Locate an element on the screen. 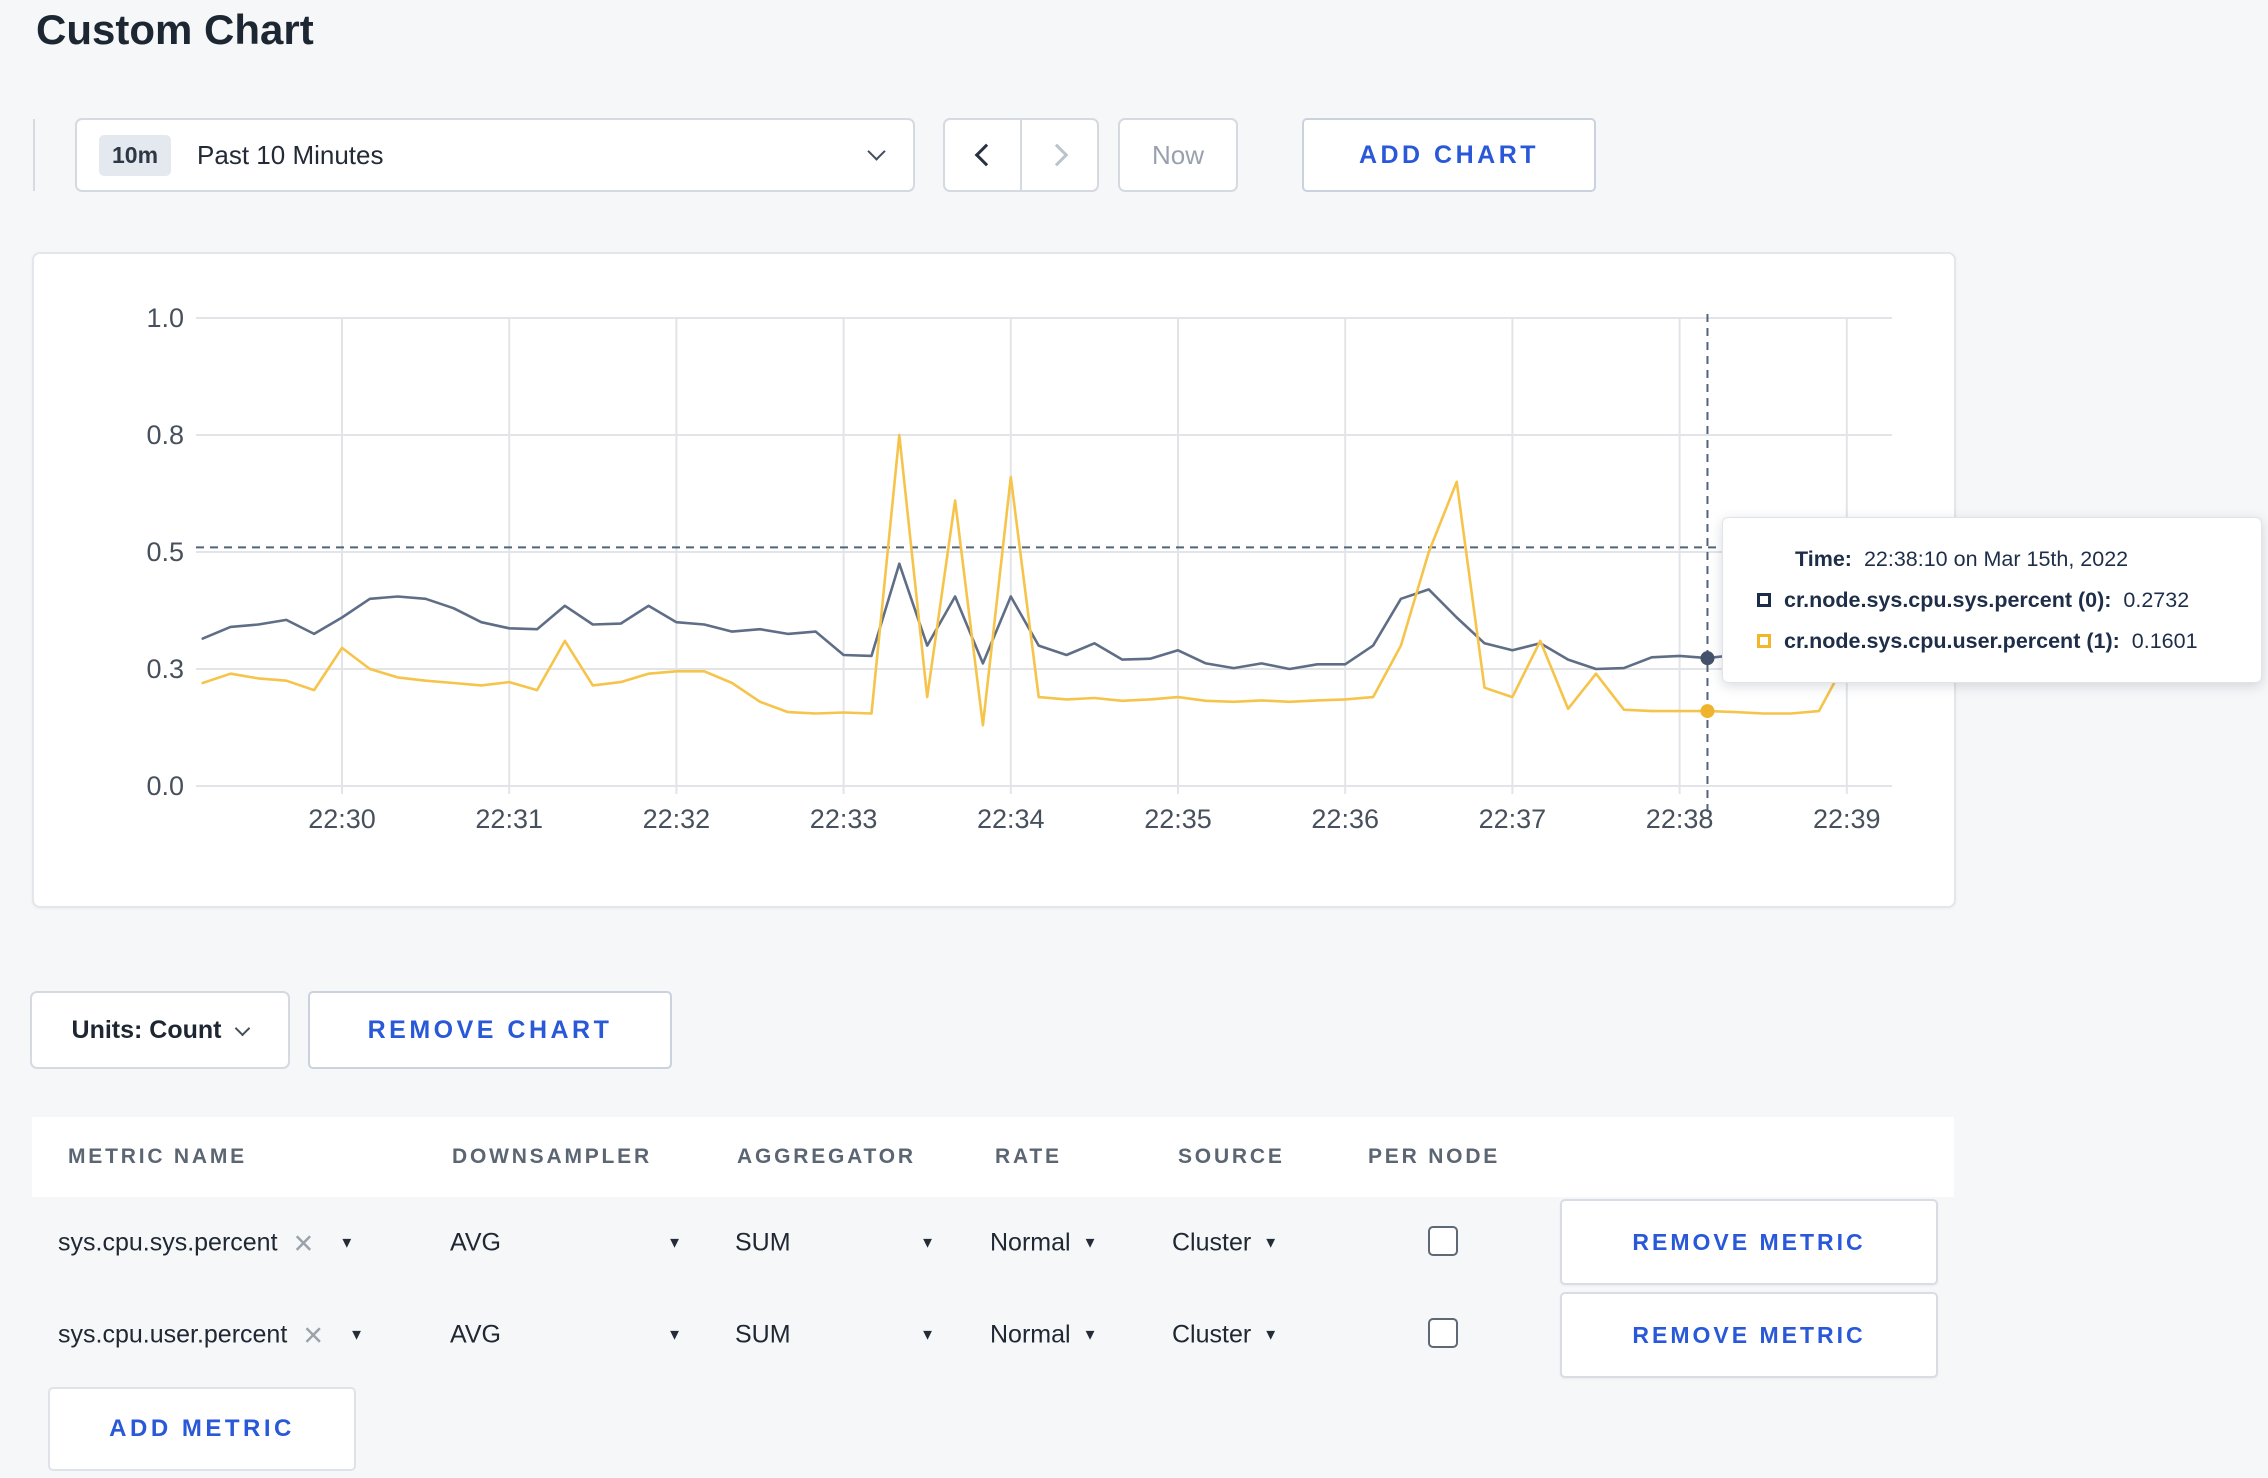 This screenshot has width=2268, height=1478. svg-text: 0.8 is located at coordinates (165, 435).